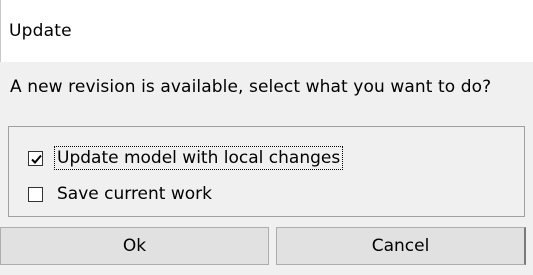 The height and width of the screenshot is (275, 533). I want to click on option-save-work: Save current work, so click(121, 194).